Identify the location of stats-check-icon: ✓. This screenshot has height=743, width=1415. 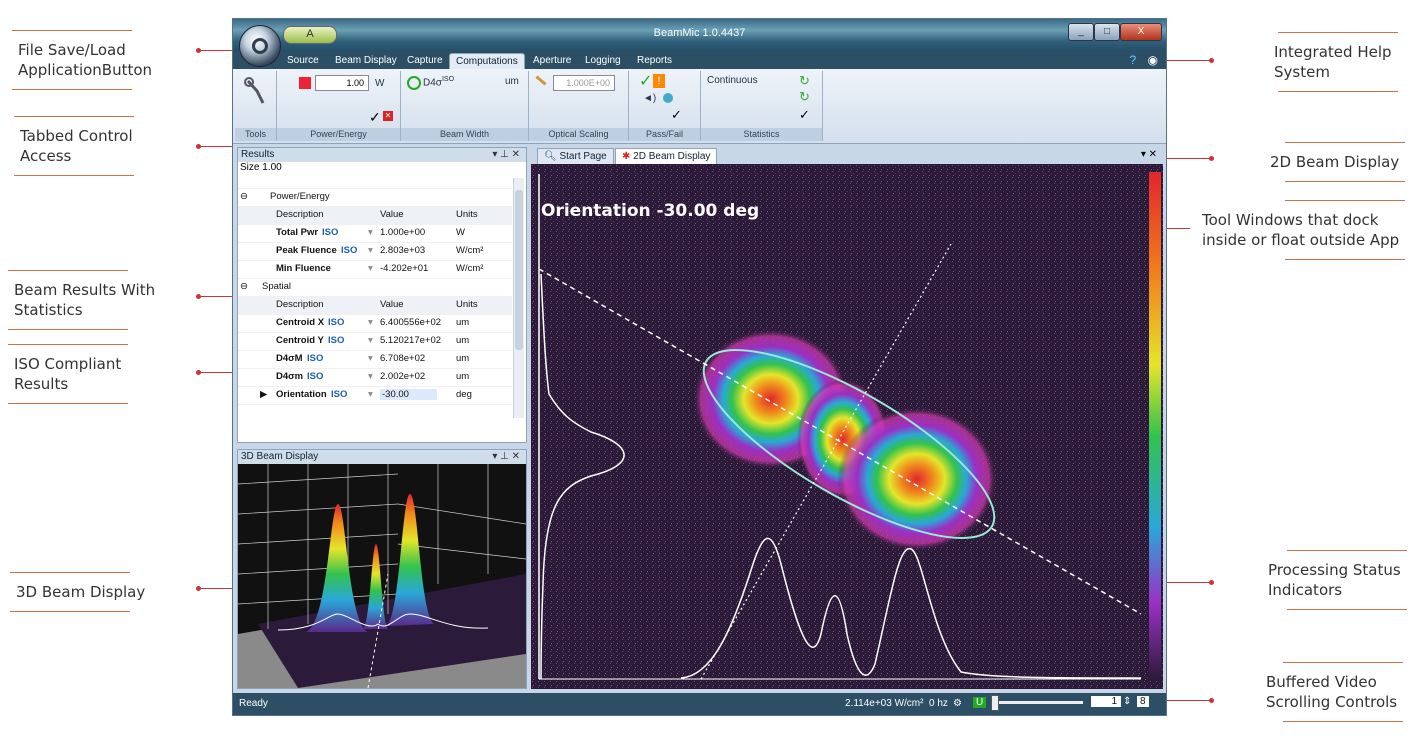
(804, 115).